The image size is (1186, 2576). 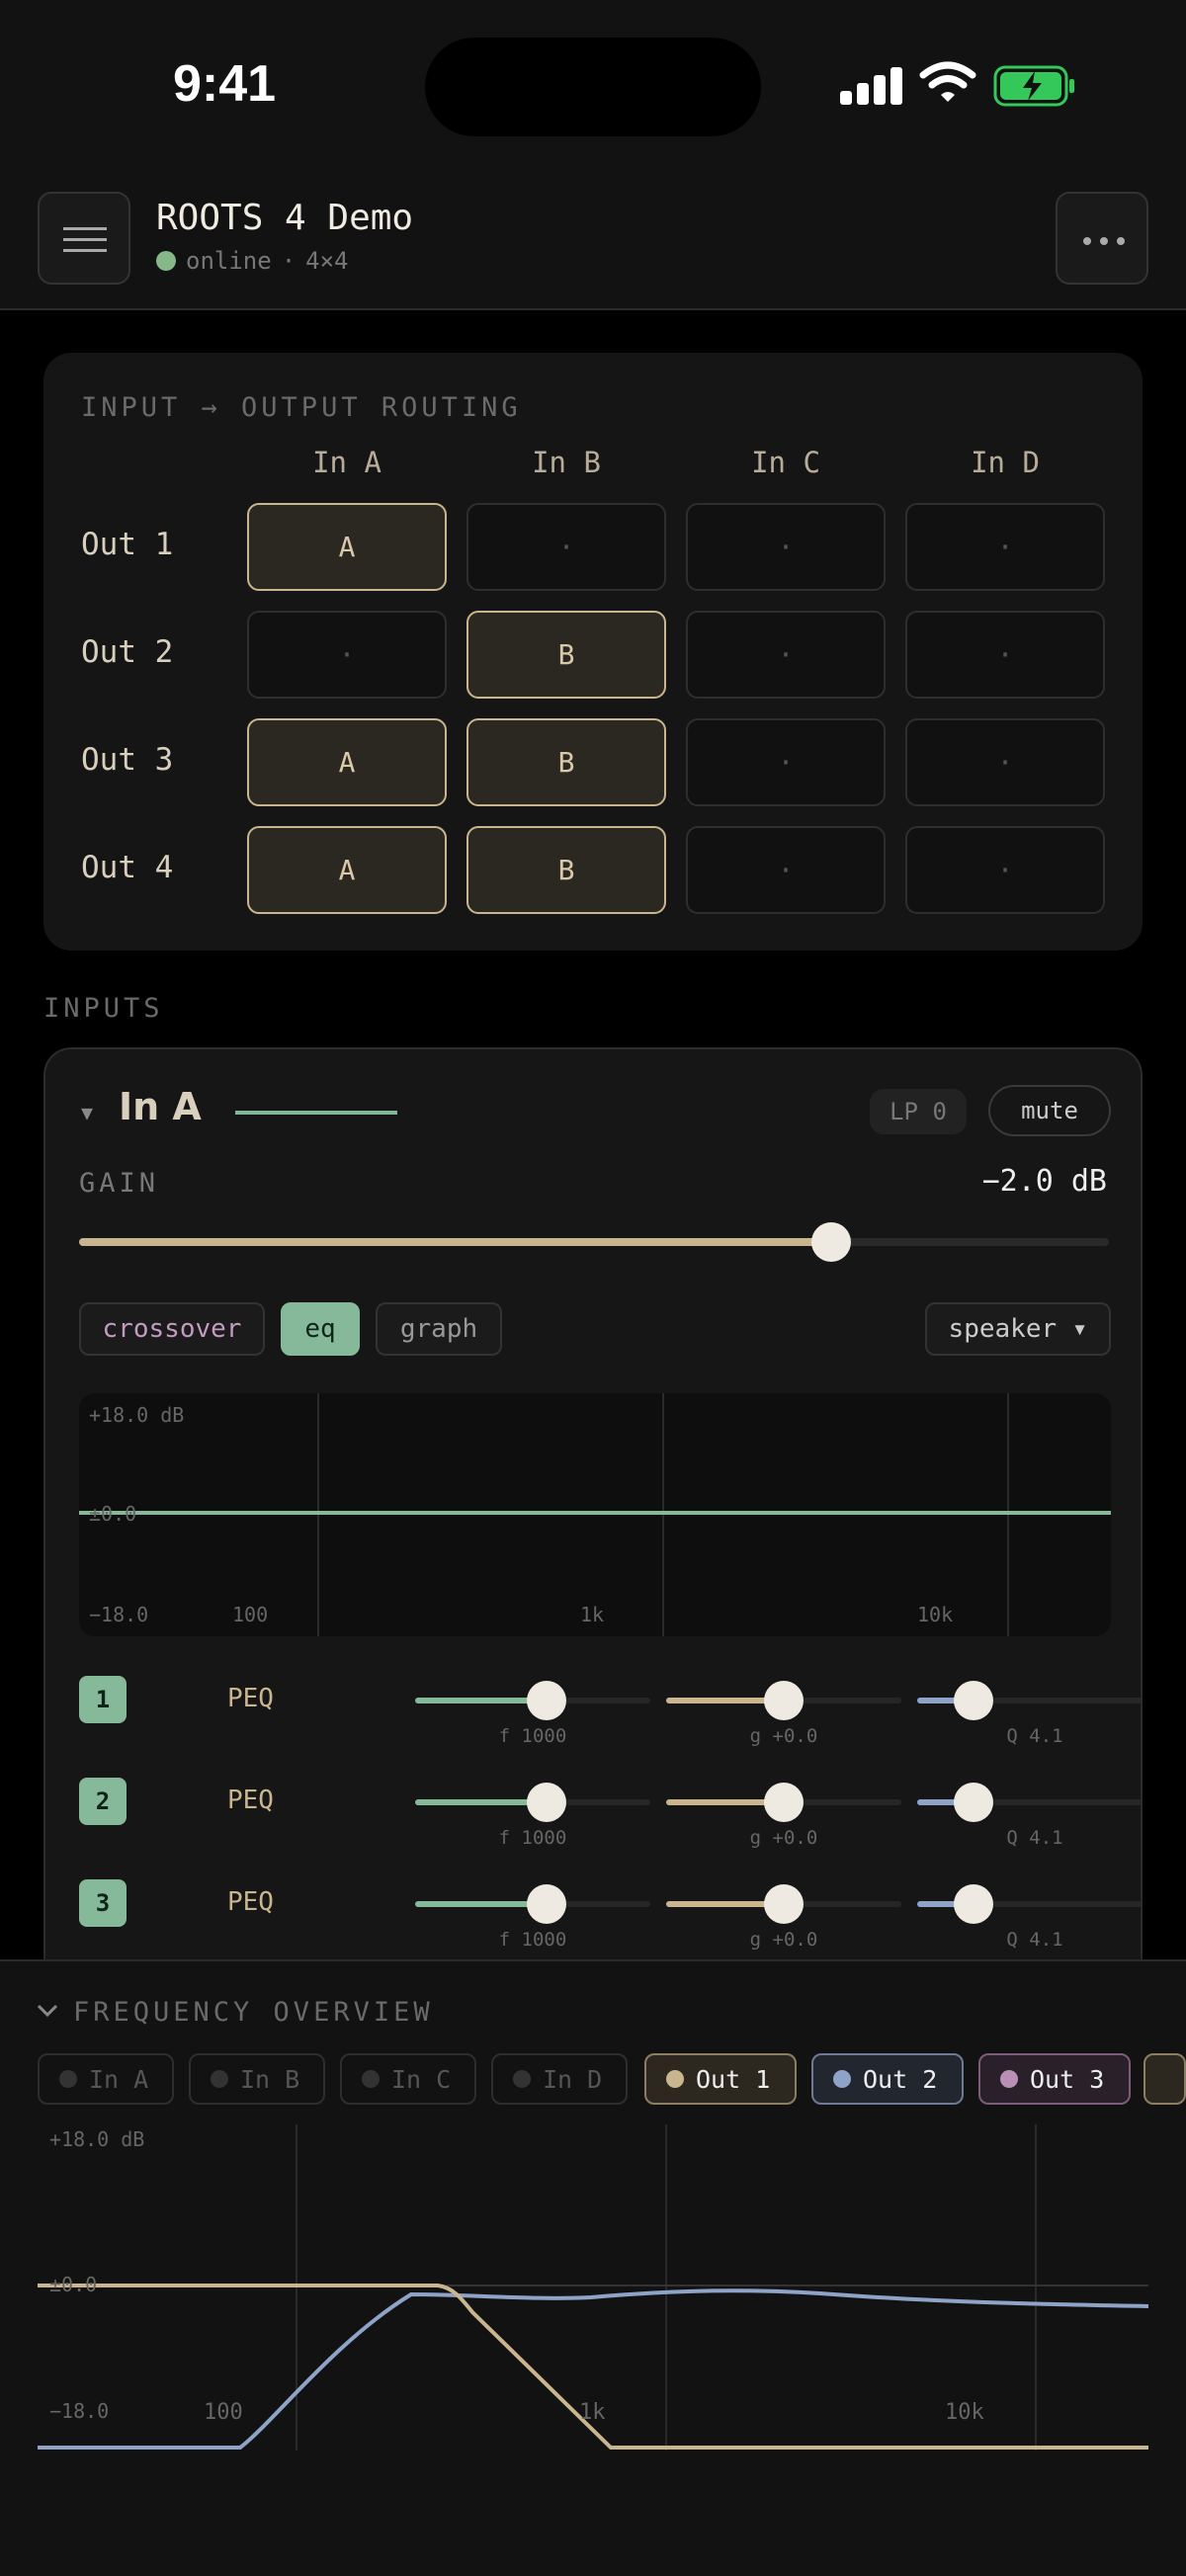 I want to click on gain-slider-thumb, so click(x=830, y=1242).